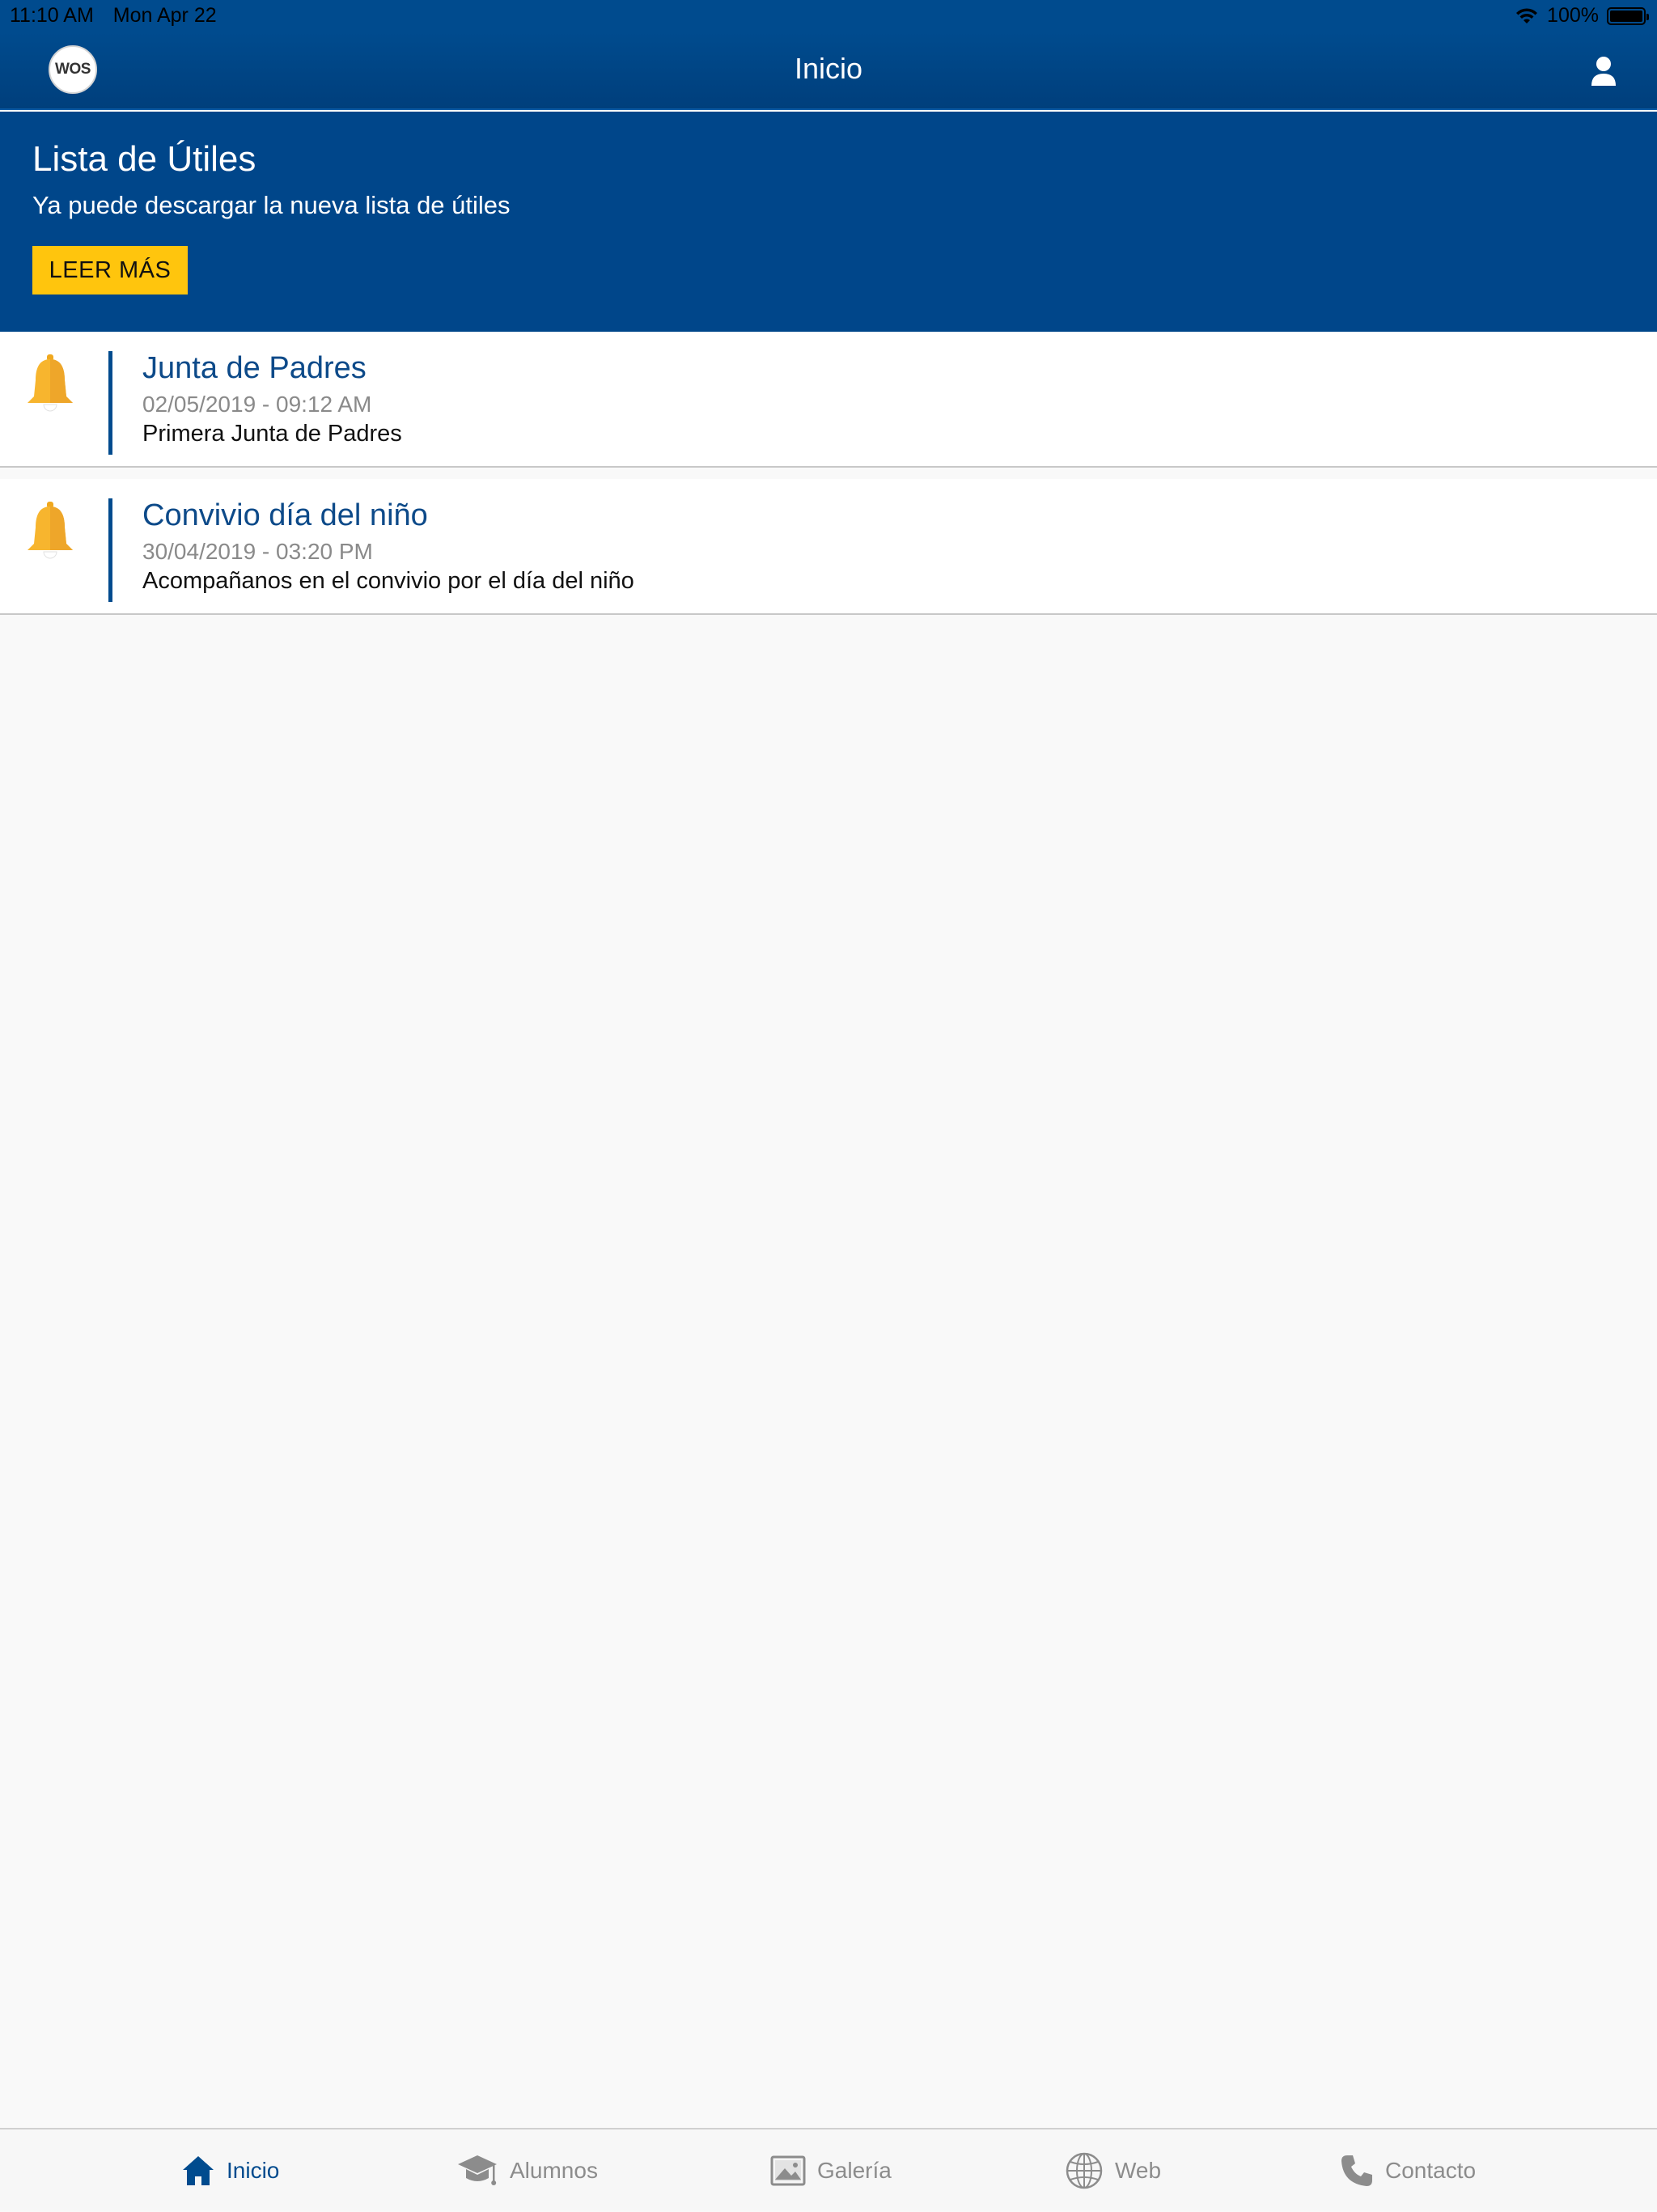 Image resolution: width=1657 pixels, height=2212 pixels. I want to click on tab-bar: Inicio Alumnos Galería Web Contacto, so click(828, 2169).